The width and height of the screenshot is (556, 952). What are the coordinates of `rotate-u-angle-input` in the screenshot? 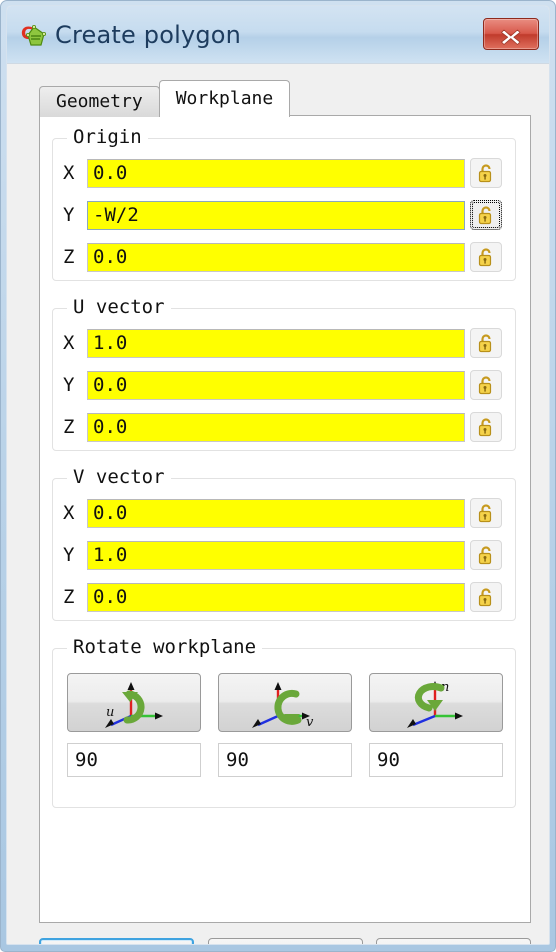 It's located at (134, 760).